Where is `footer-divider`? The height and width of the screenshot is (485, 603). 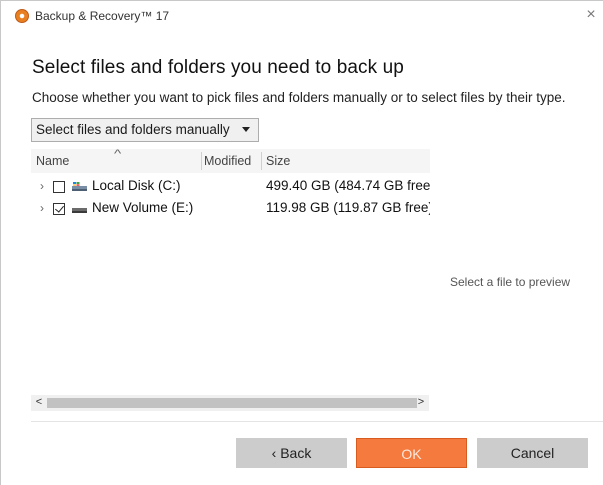 footer-divider is located at coordinates (317, 421).